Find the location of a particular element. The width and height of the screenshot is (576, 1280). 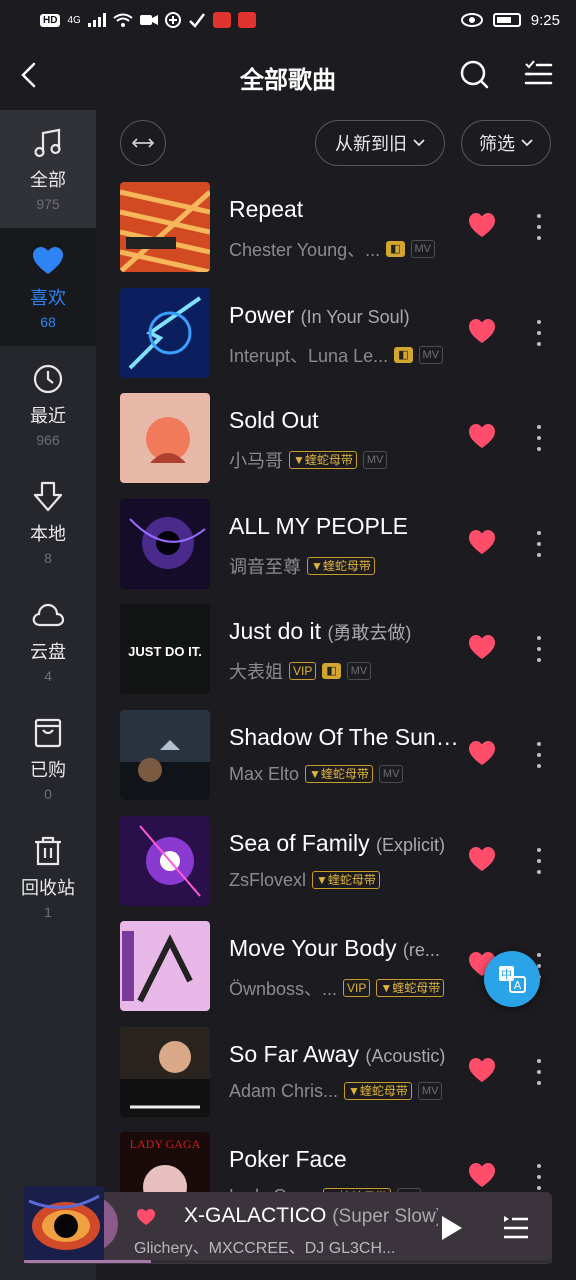

multi-select-icon is located at coordinates (538, 74).